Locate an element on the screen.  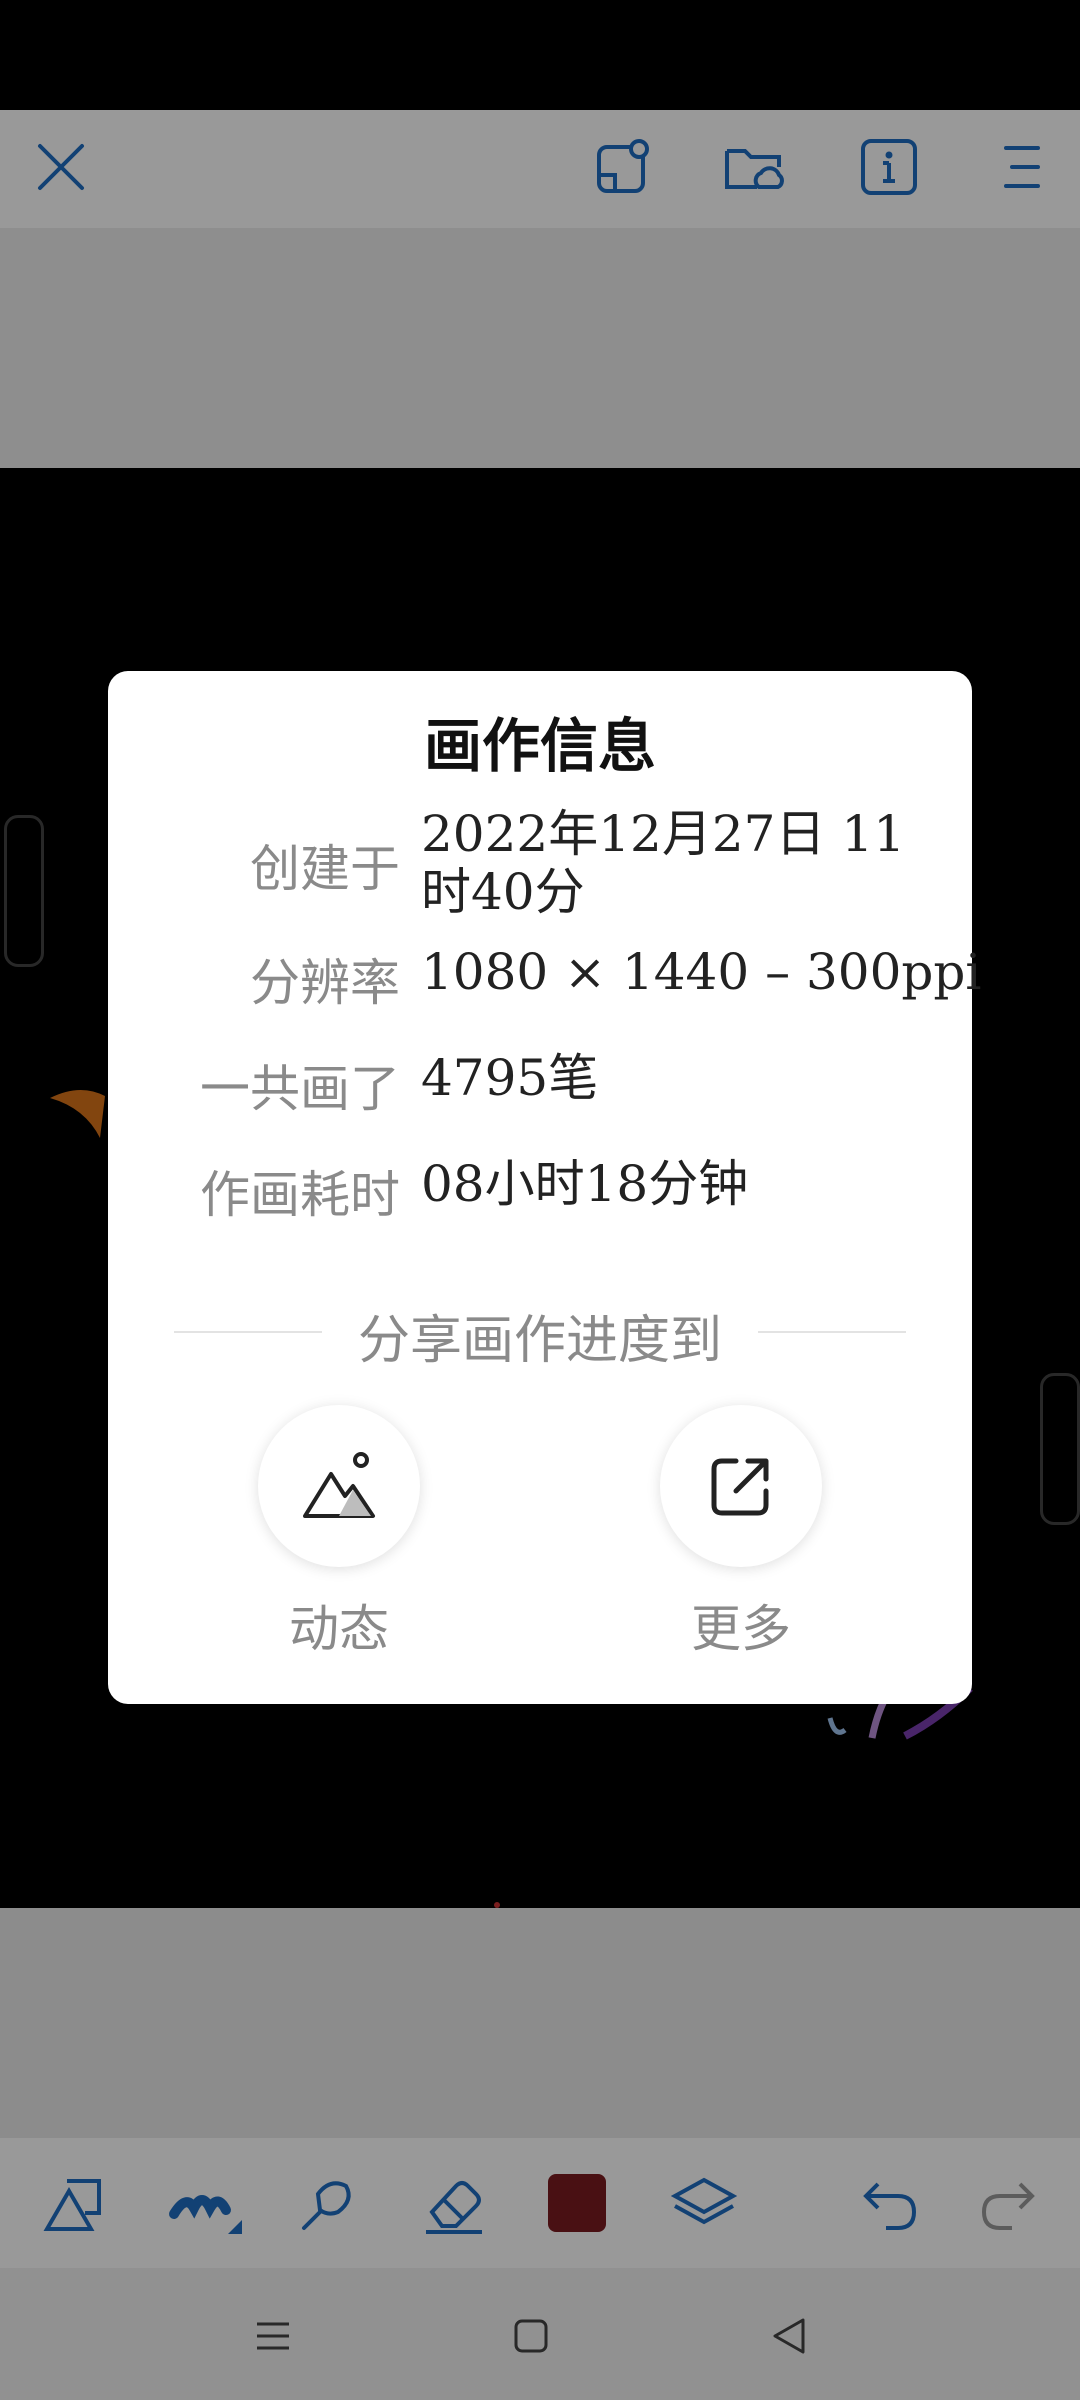
resolution-value: 1080 × 1440 – 300ppi is located at coordinates (701, 972).